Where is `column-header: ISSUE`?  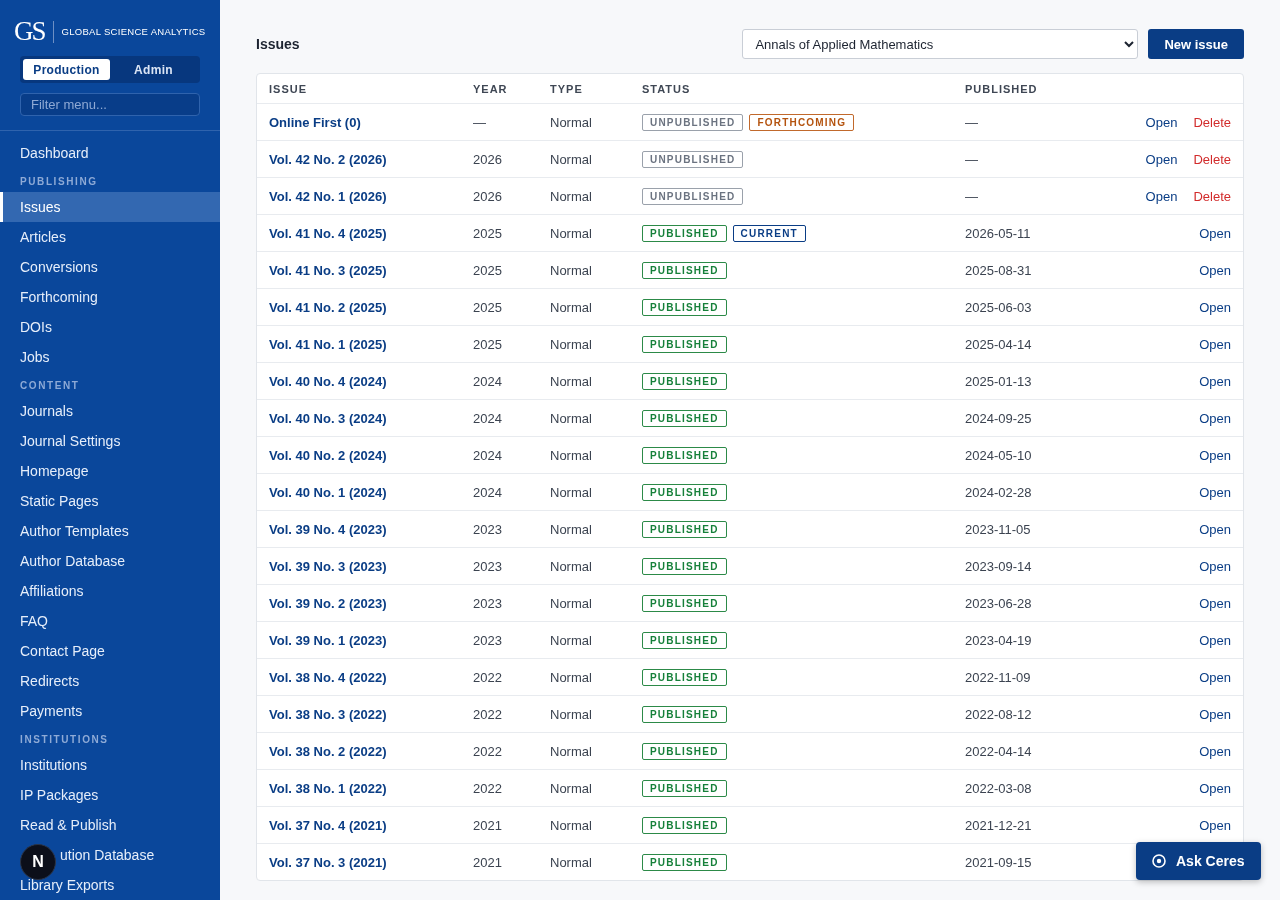
column-header: ISSUE is located at coordinates (288, 88).